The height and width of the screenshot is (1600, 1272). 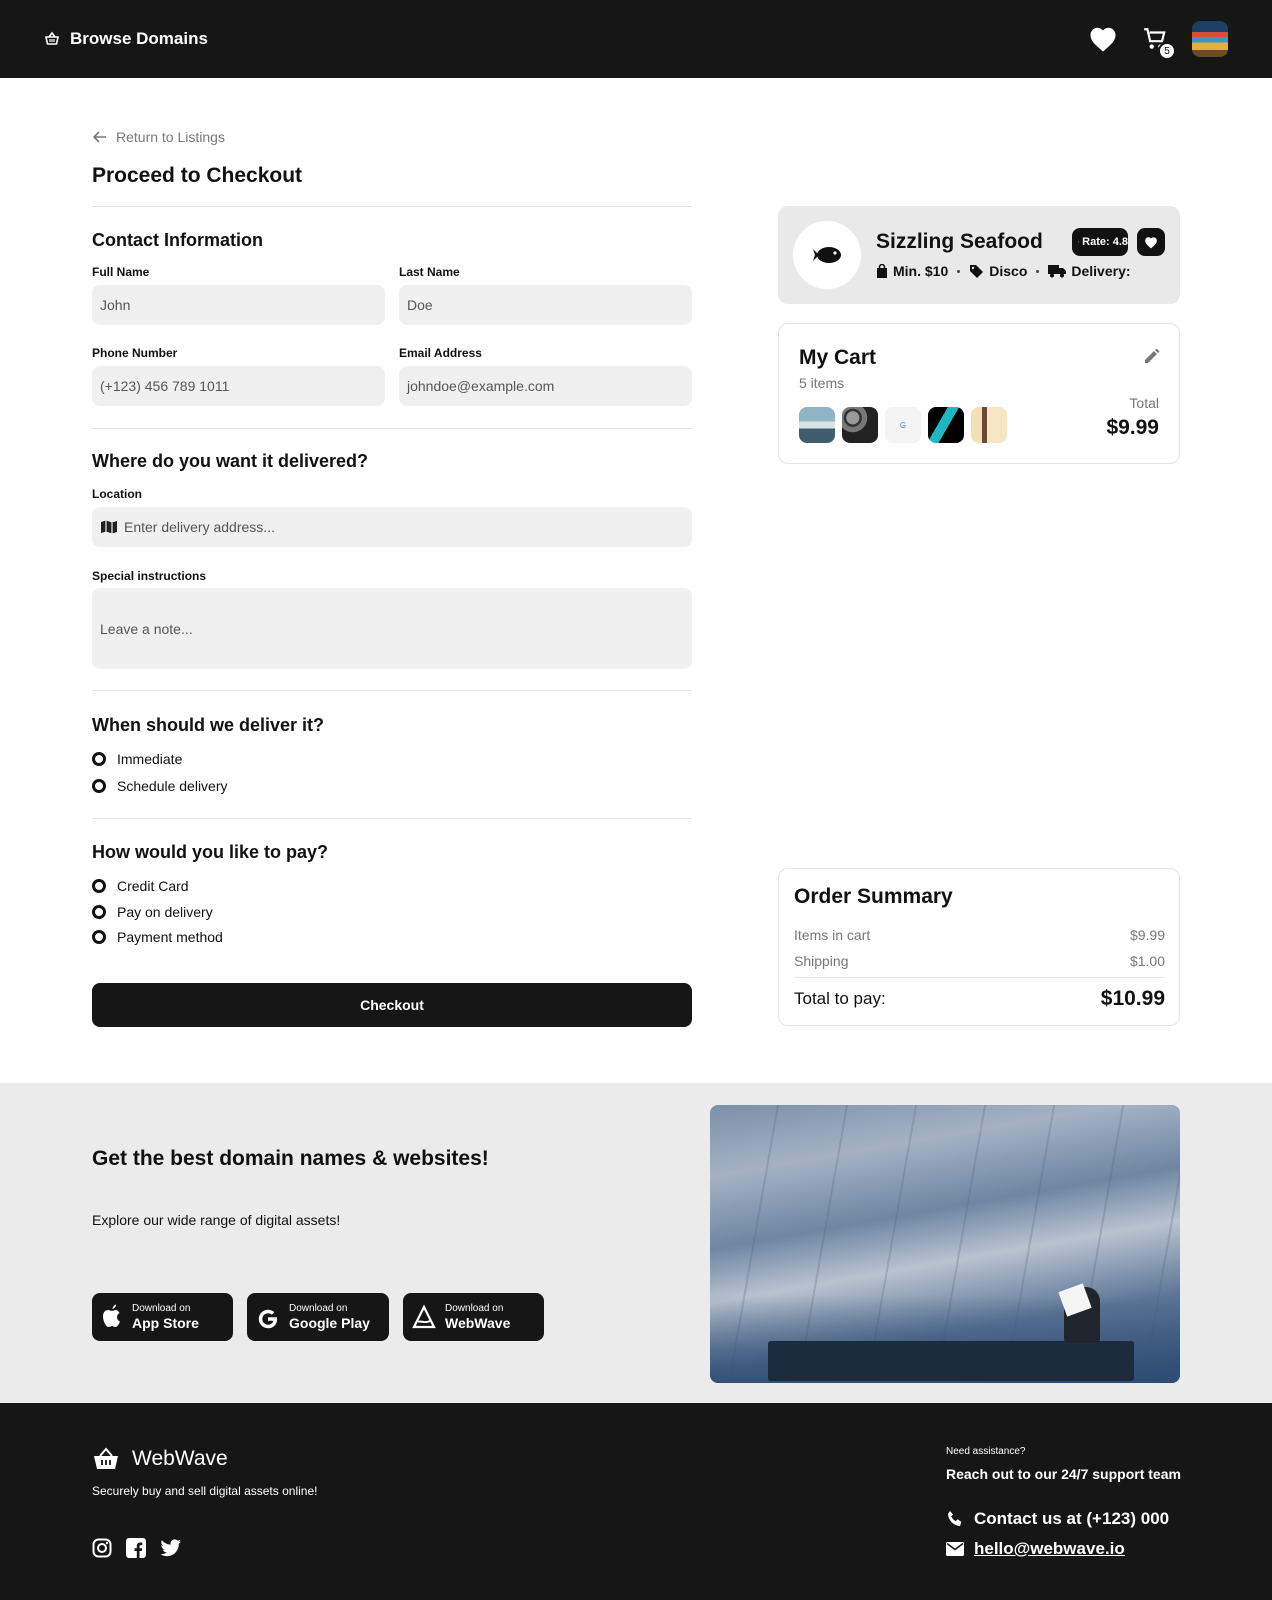 What do you see at coordinates (979, 935) in the screenshot?
I see `summary-row-items: Items in cart $9.99` at bounding box center [979, 935].